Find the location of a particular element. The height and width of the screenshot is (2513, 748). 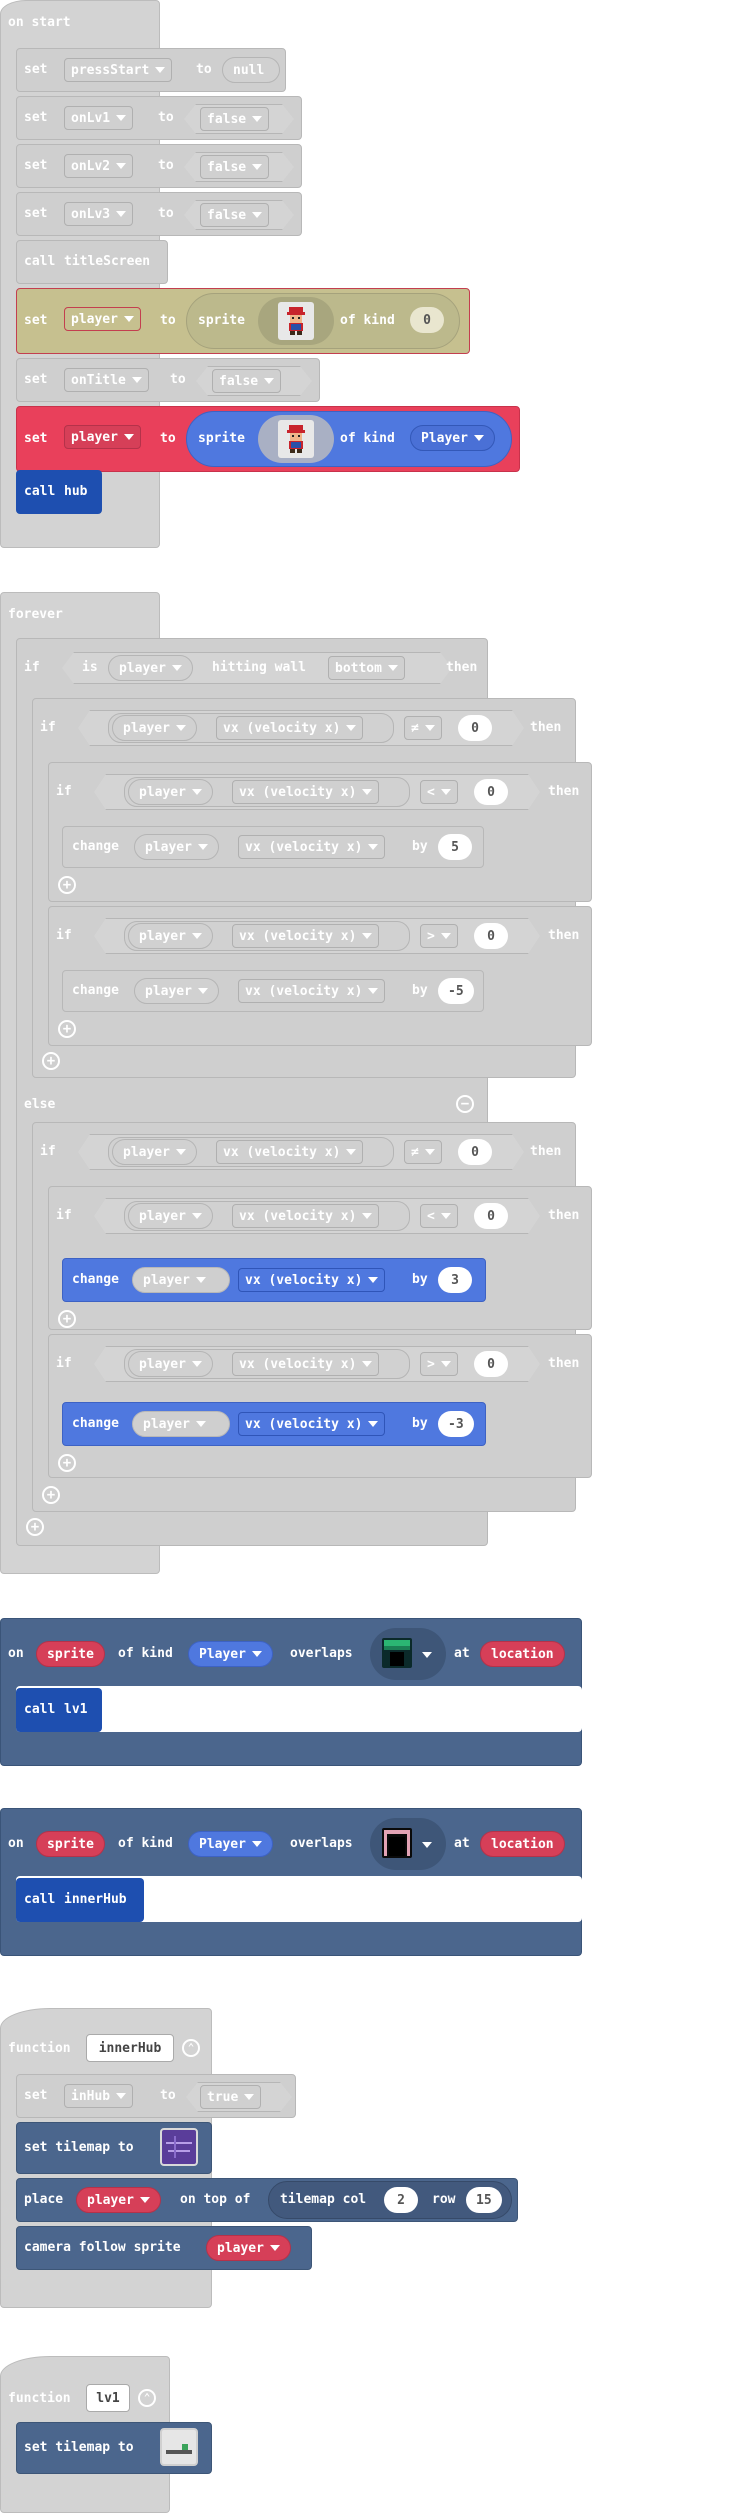

place-label: place is located at coordinates (44, 2199).